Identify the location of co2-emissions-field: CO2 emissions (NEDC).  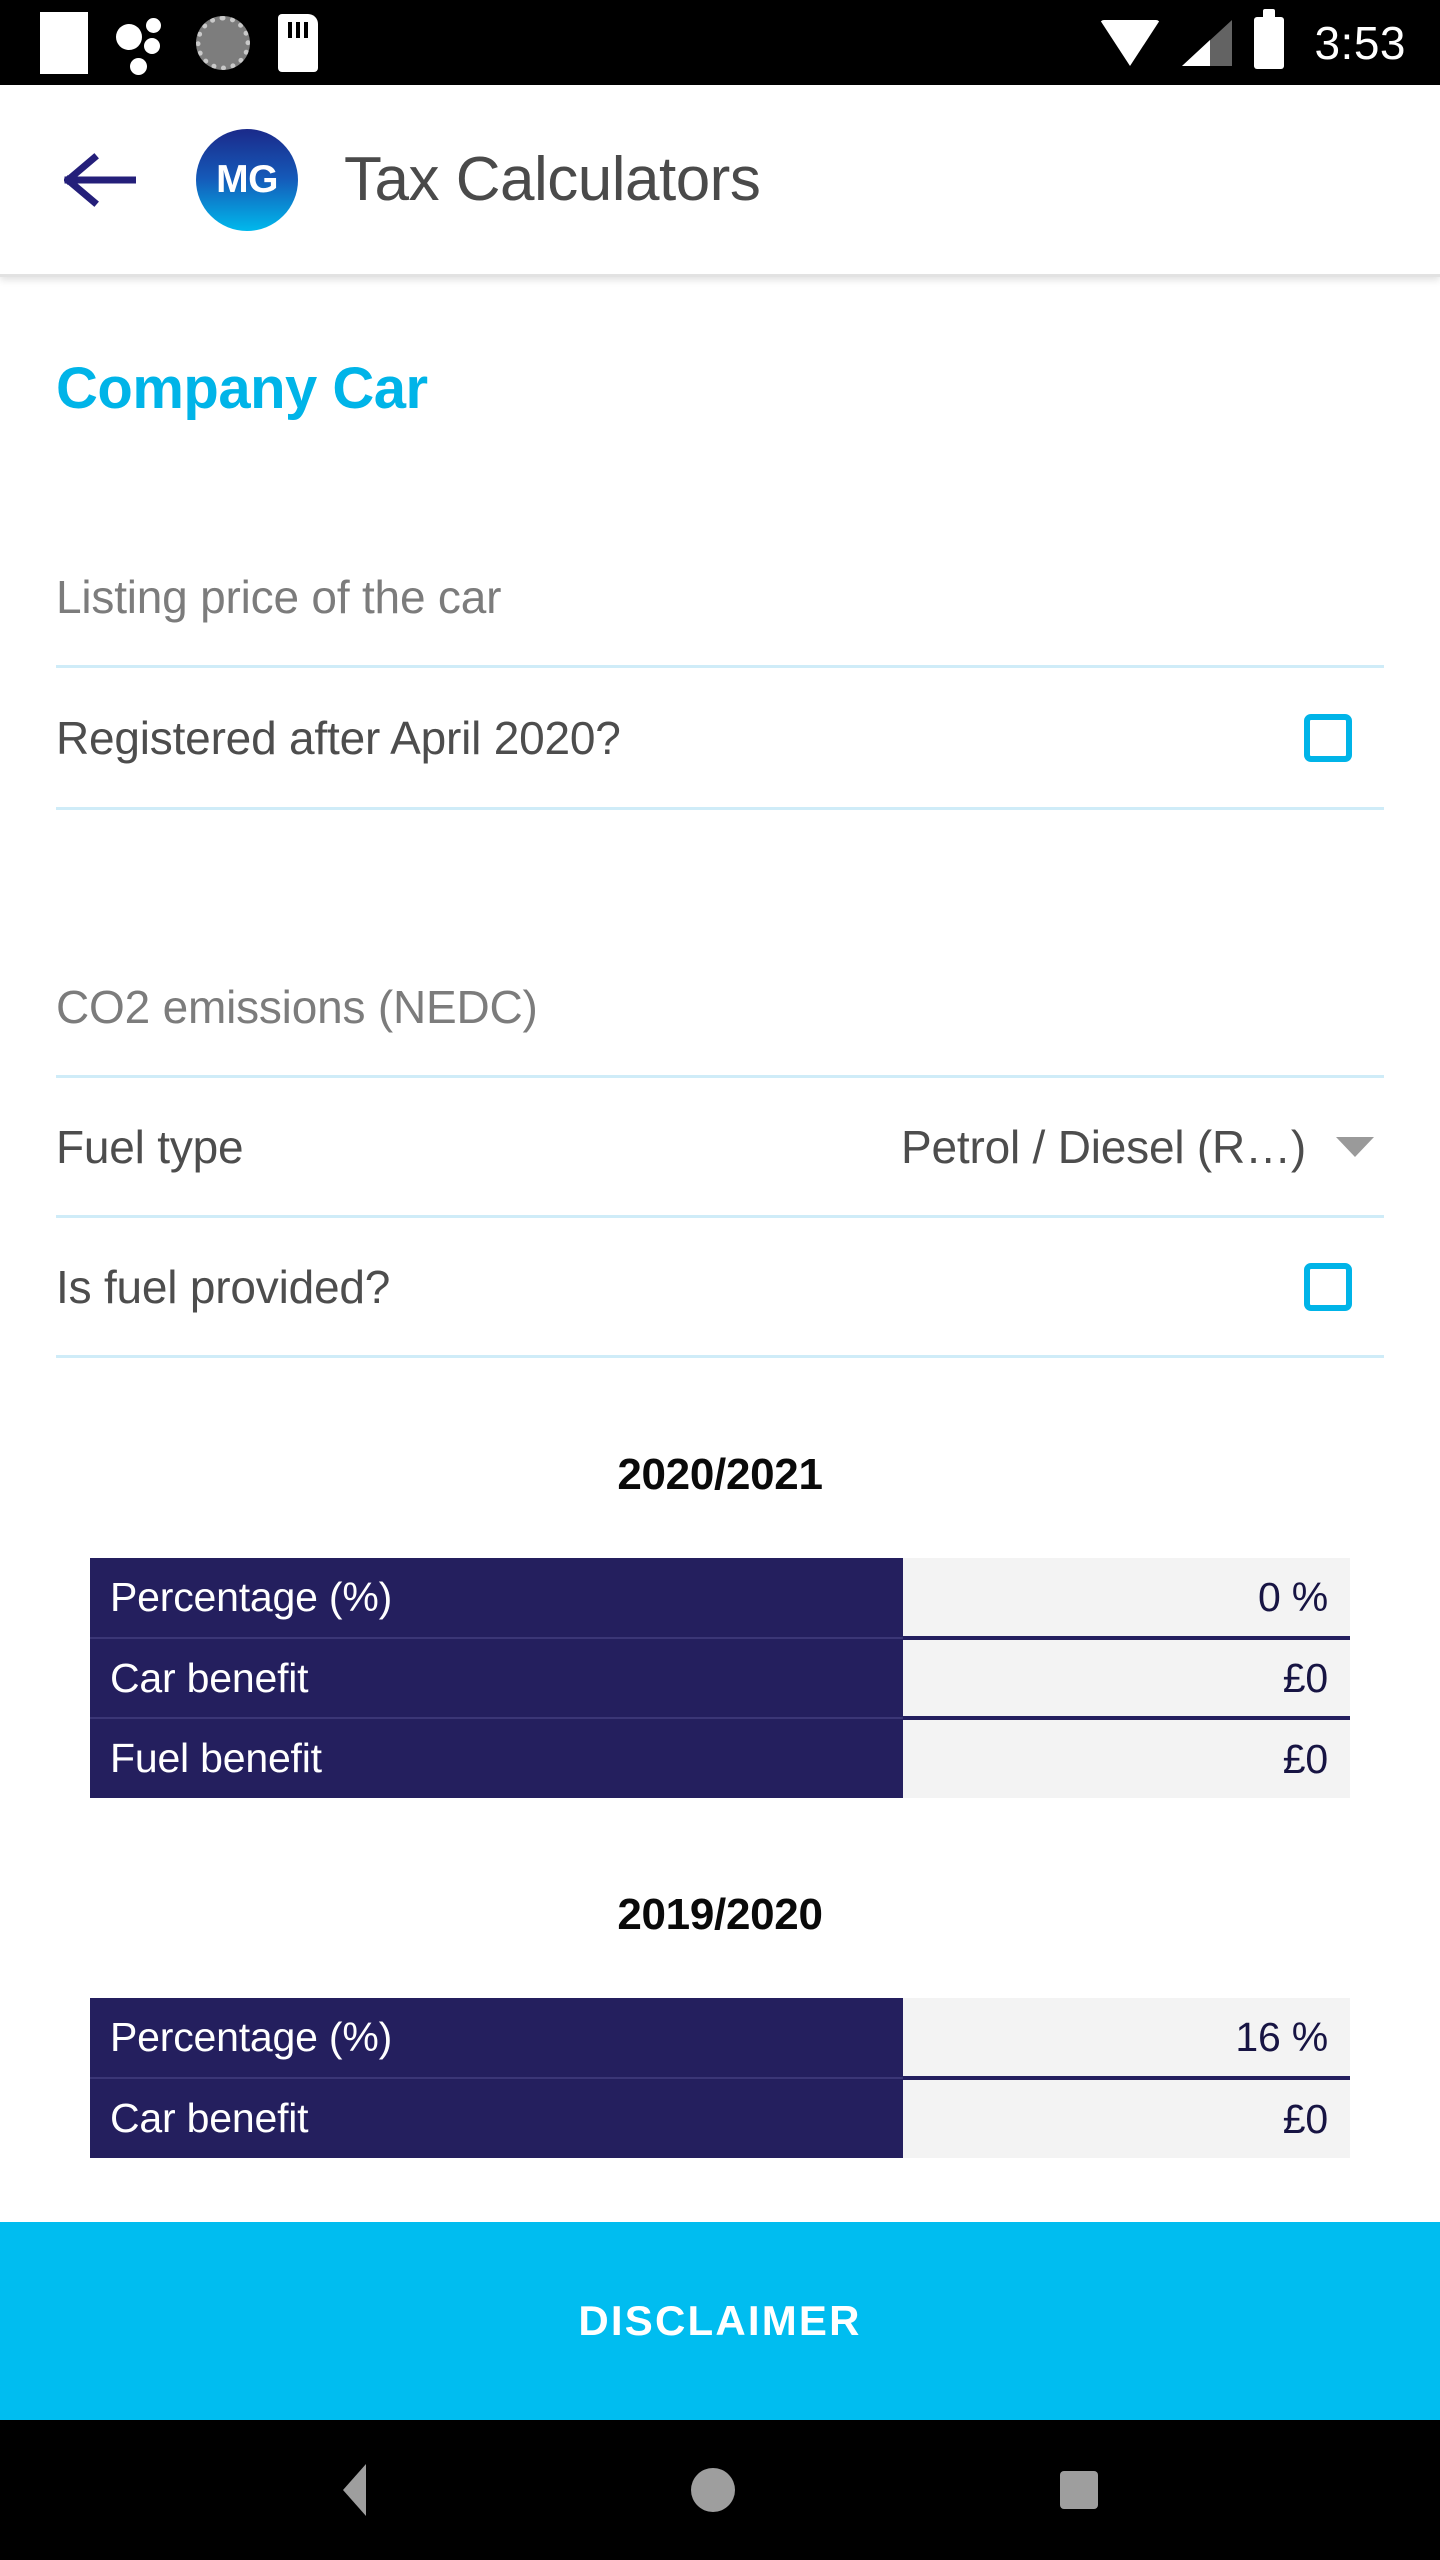
(720, 1008).